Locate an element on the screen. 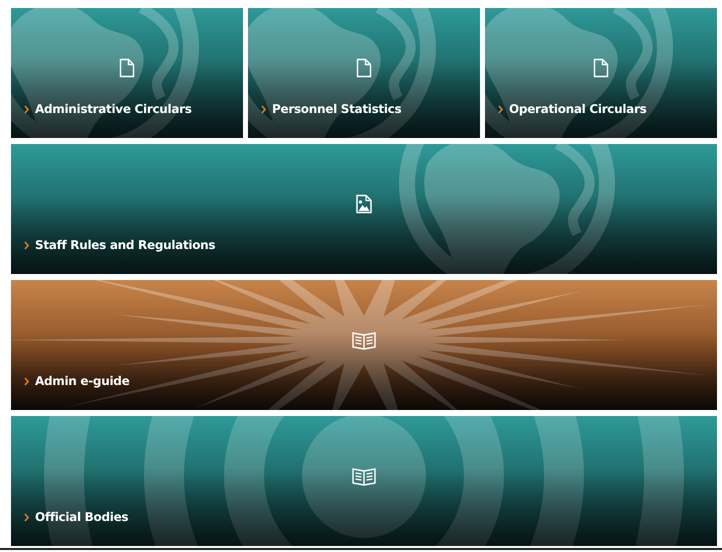  tile-link: Administrative Circulars is located at coordinates (127, 73).